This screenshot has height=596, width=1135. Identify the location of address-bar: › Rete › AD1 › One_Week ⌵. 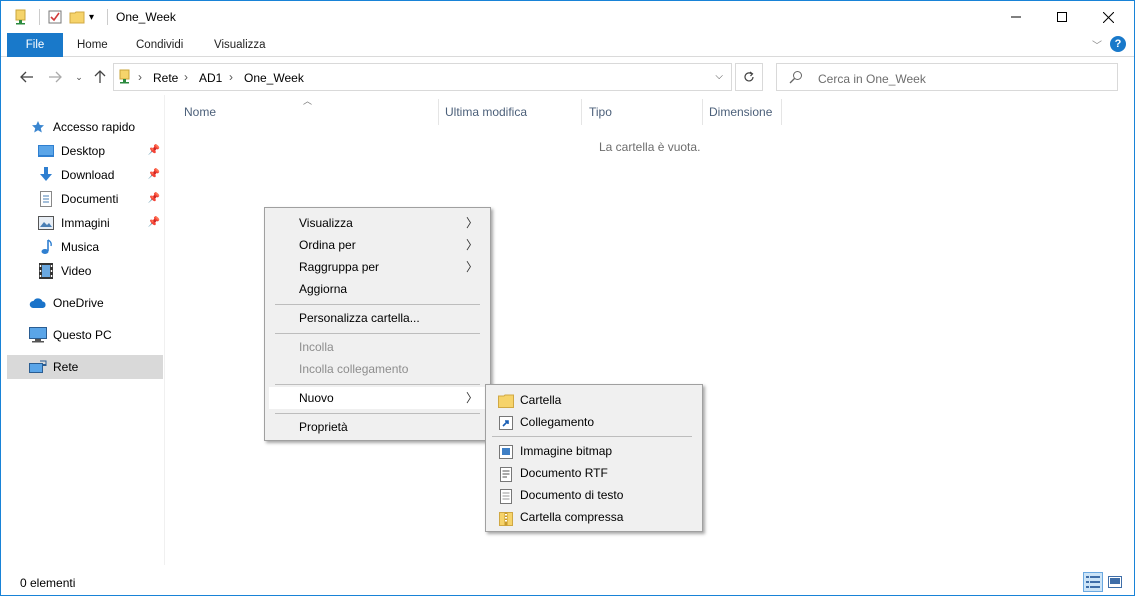
(422, 77).